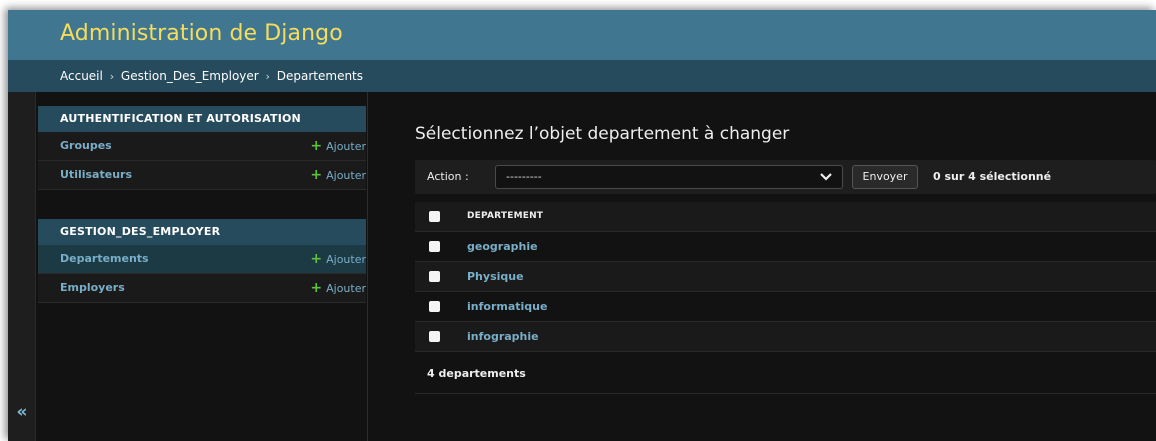 This screenshot has height=441, width=1156. I want to click on action-select: ---------, so click(669, 177).